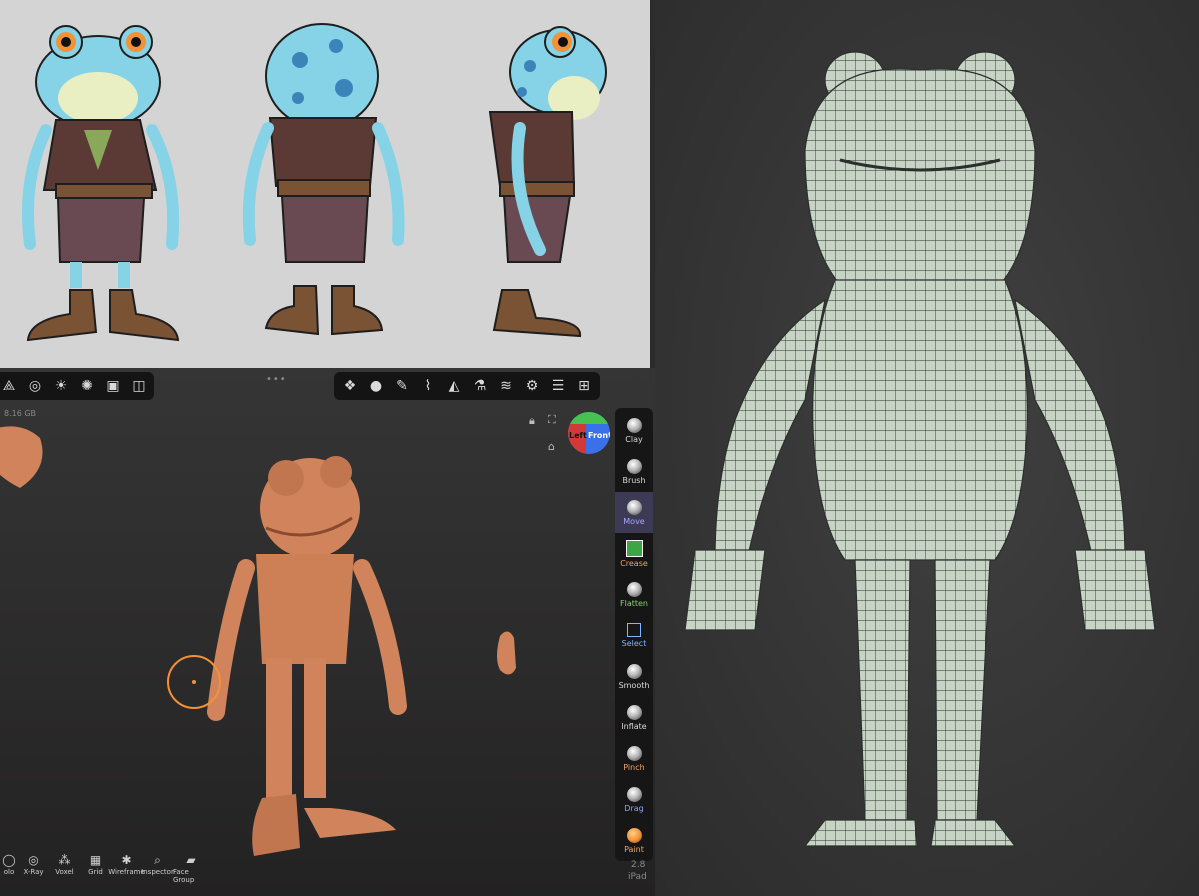 This screenshot has height=896, width=1199. I want to click on tool-crease: Crease, so click(634, 553).